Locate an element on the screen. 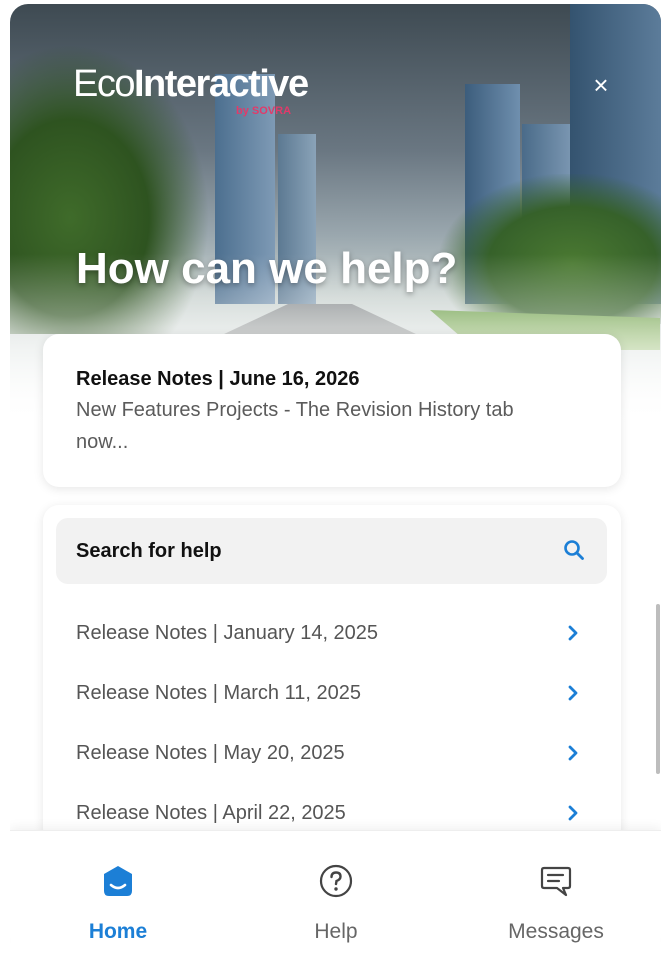  article-link: Release Notes | March 11, 2025 is located at coordinates (218, 693).